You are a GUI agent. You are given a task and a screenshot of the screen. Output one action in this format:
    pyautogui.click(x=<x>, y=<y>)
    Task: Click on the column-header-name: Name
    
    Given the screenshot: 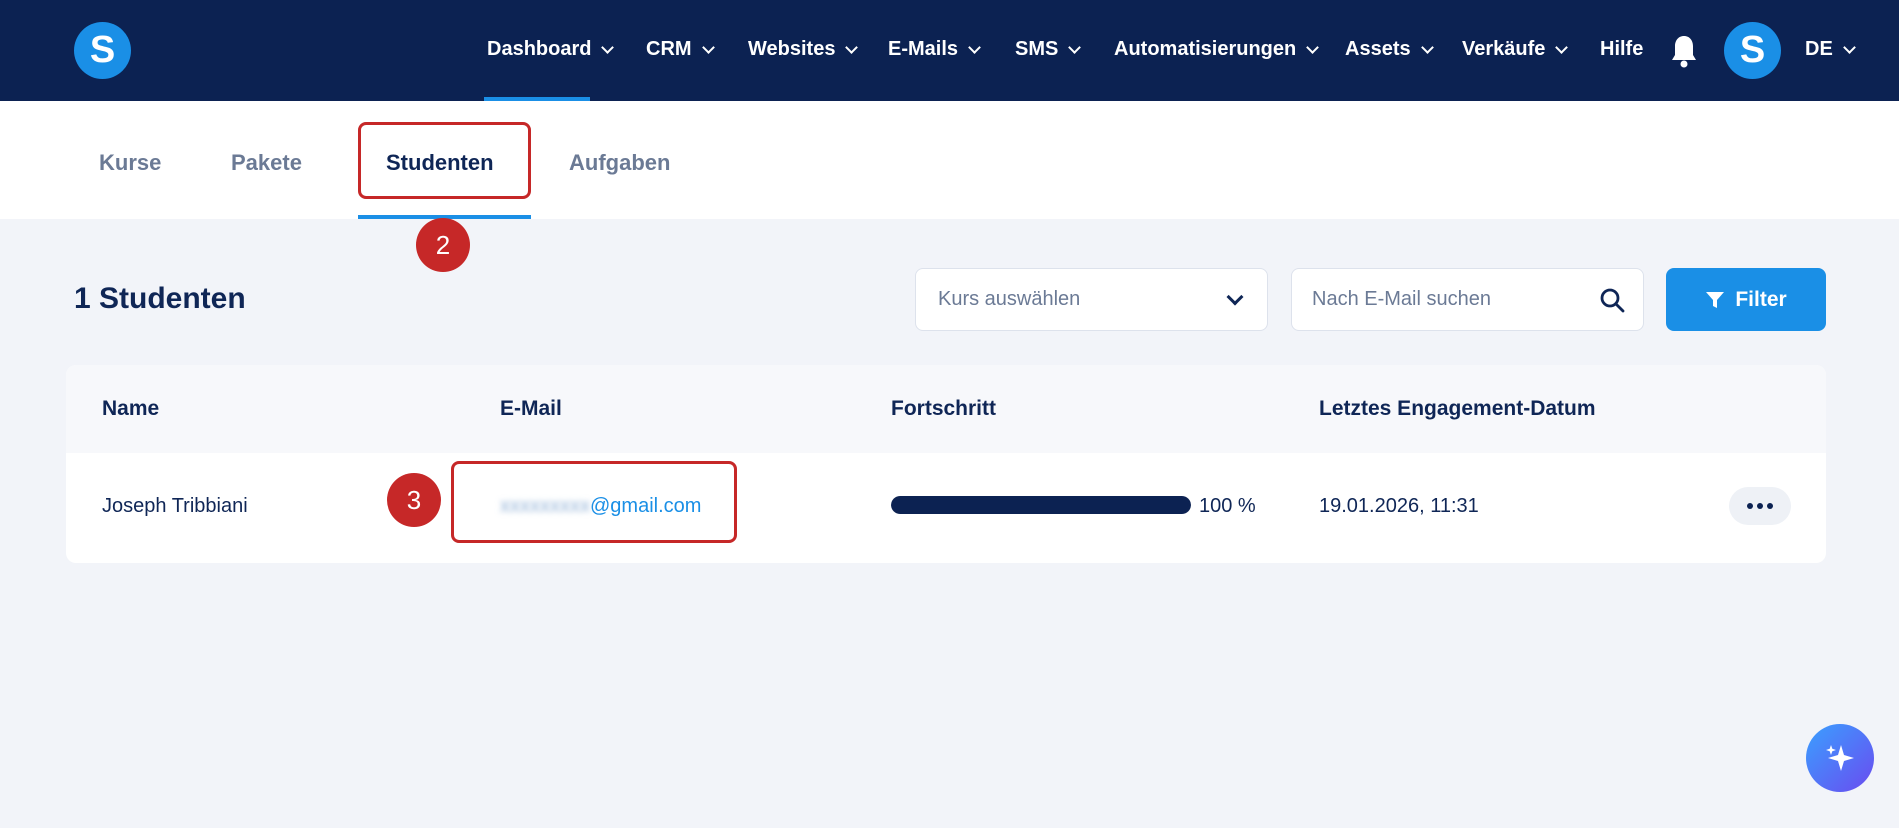 What is the action you would take?
    pyautogui.click(x=131, y=408)
    